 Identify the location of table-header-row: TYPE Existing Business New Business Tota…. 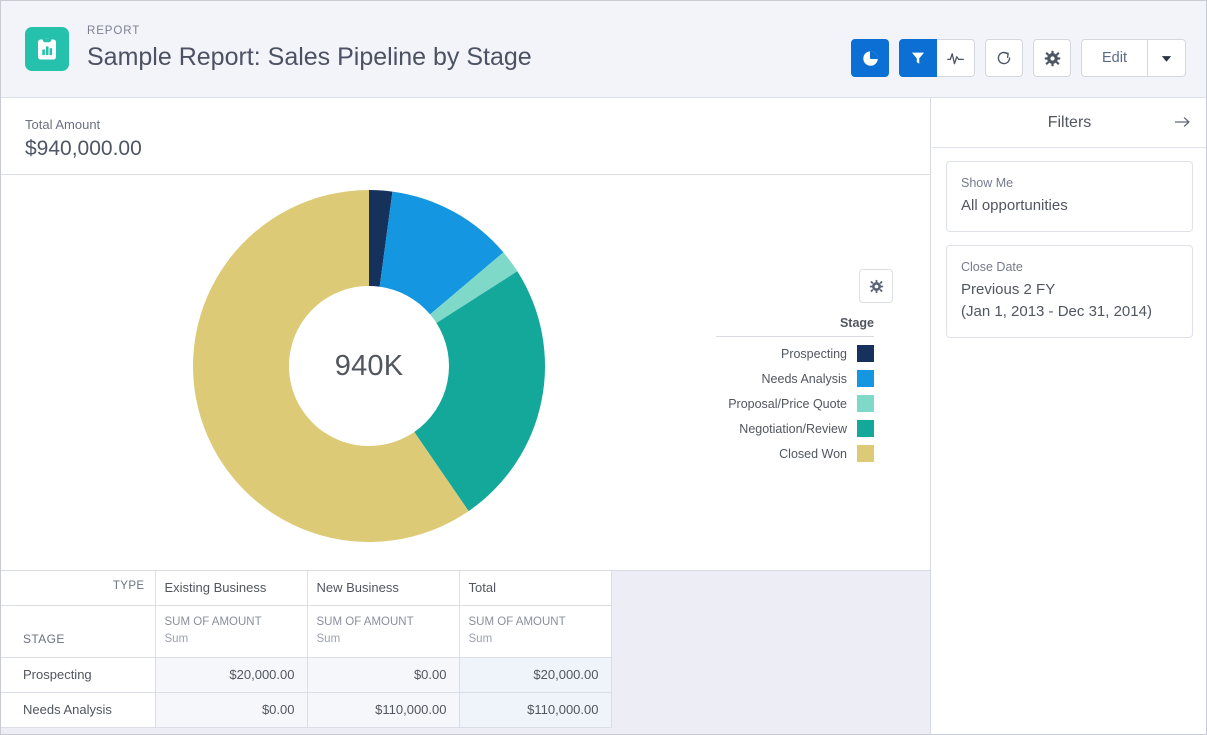
(306, 588).